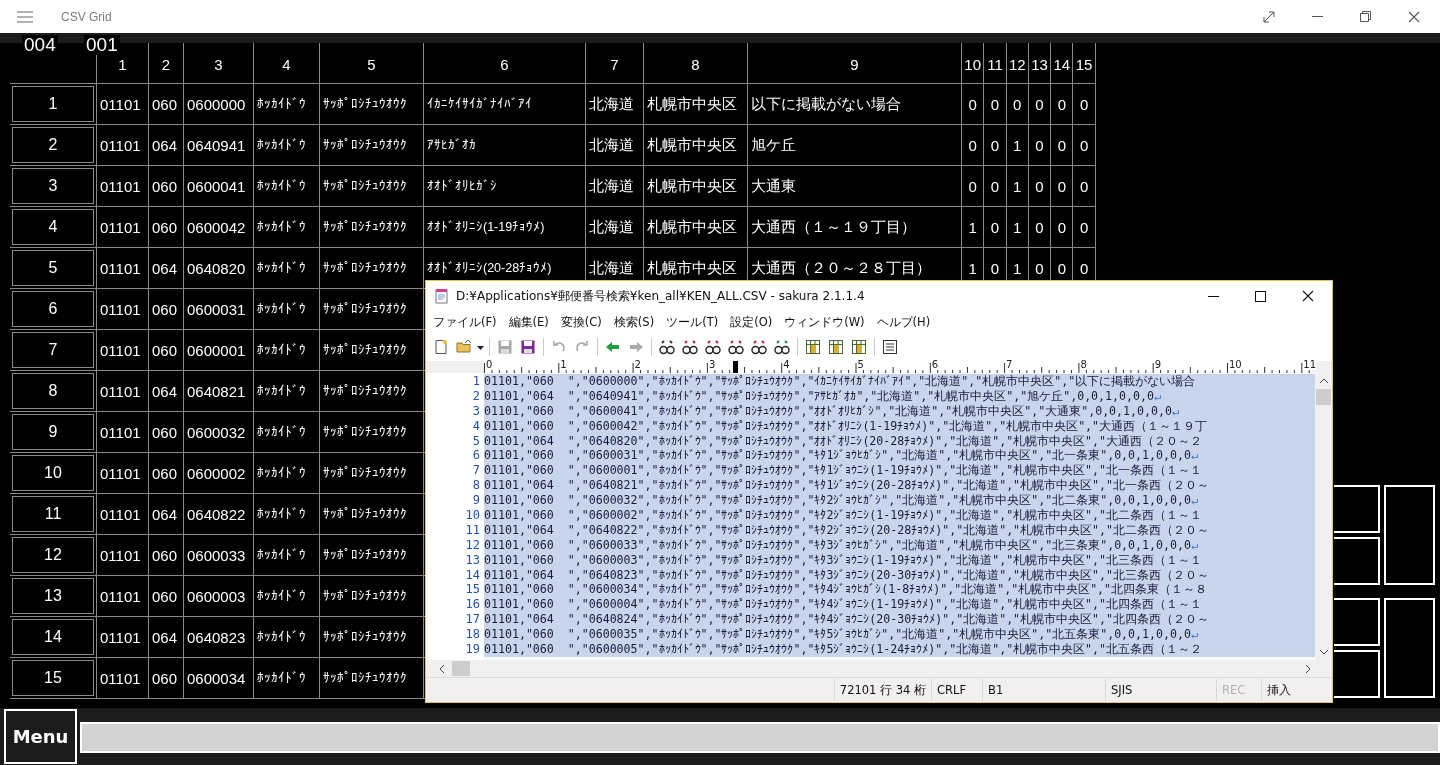  What do you see at coordinates (854, 227) in the screenshot?
I see `table-cell: 大通西（１～１９丁目）` at bounding box center [854, 227].